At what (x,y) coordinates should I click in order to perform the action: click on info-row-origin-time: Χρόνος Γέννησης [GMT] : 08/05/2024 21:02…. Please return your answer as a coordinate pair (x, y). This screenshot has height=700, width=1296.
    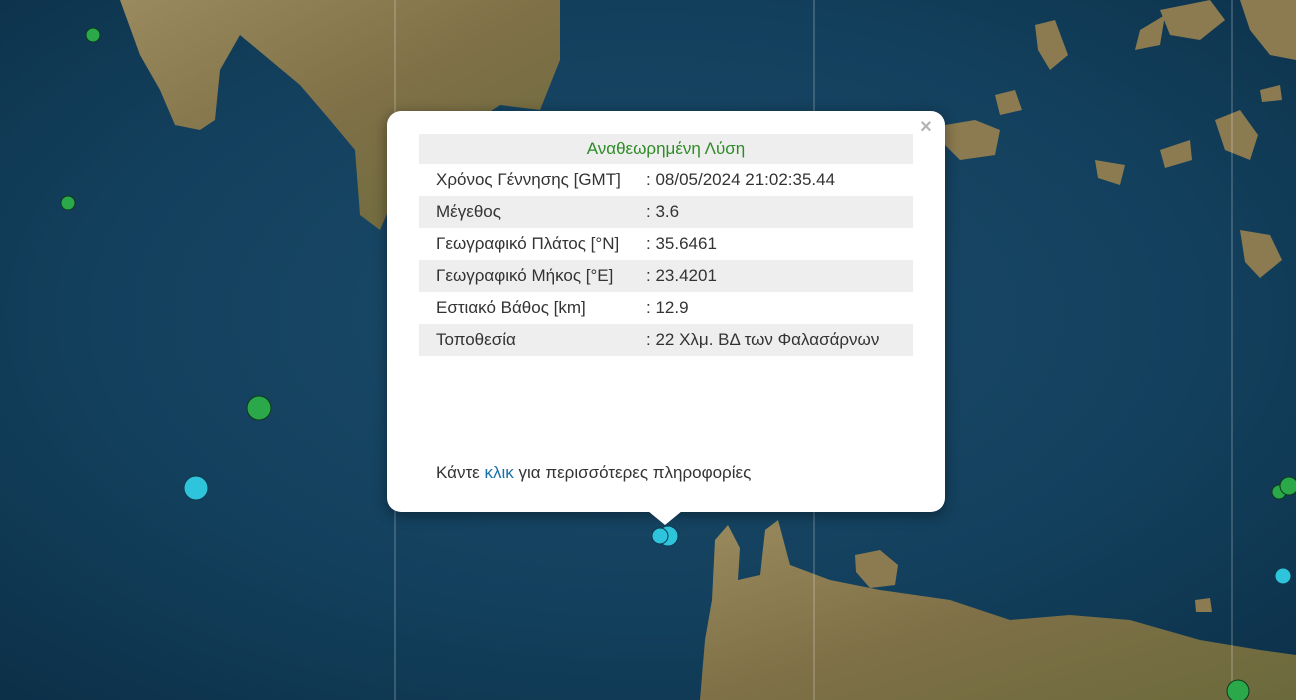
    Looking at the image, I should click on (666, 180).